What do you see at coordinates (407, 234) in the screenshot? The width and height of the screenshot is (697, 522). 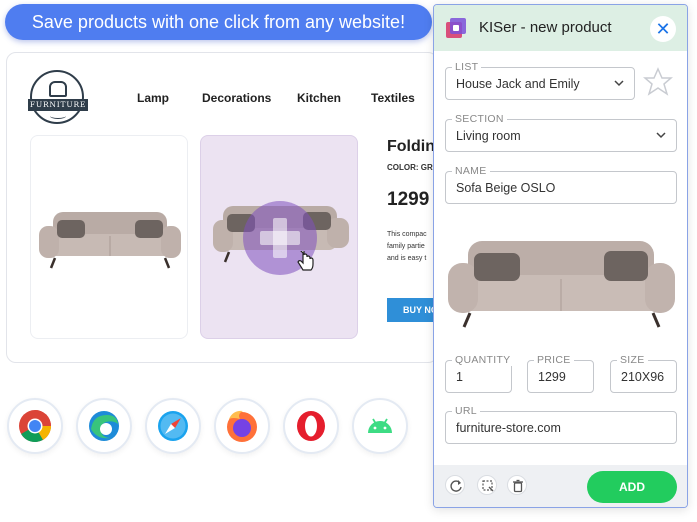 I see `description-line: This compac` at bounding box center [407, 234].